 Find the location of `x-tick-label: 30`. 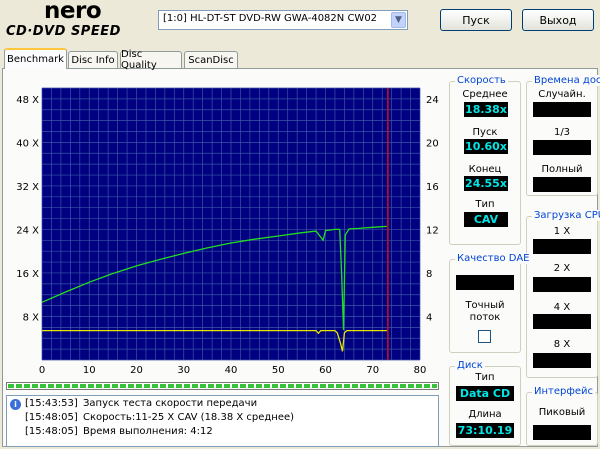

x-tick-label: 30 is located at coordinates (183, 370).